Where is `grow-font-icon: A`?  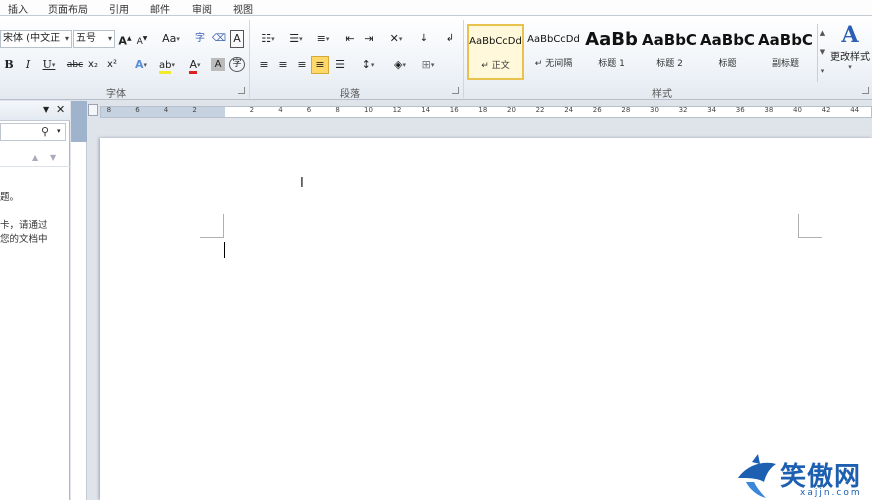
grow-font-icon: A is located at coordinates (122, 41).